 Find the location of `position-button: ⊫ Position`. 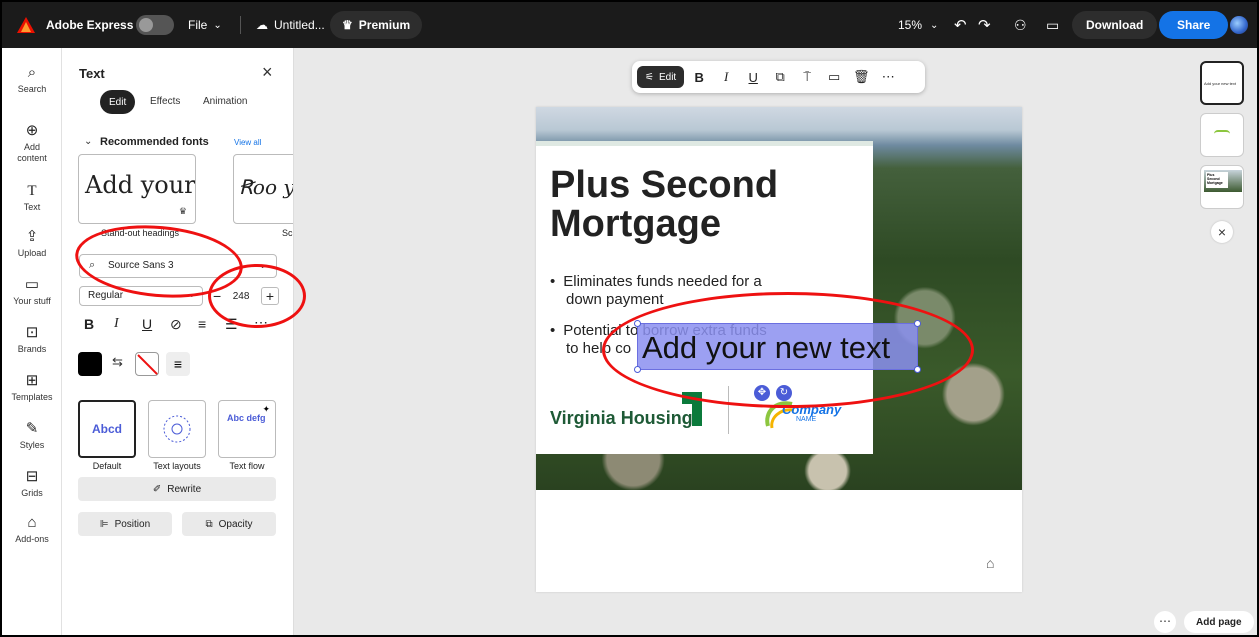

position-button: ⊫ Position is located at coordinates (125, 524).